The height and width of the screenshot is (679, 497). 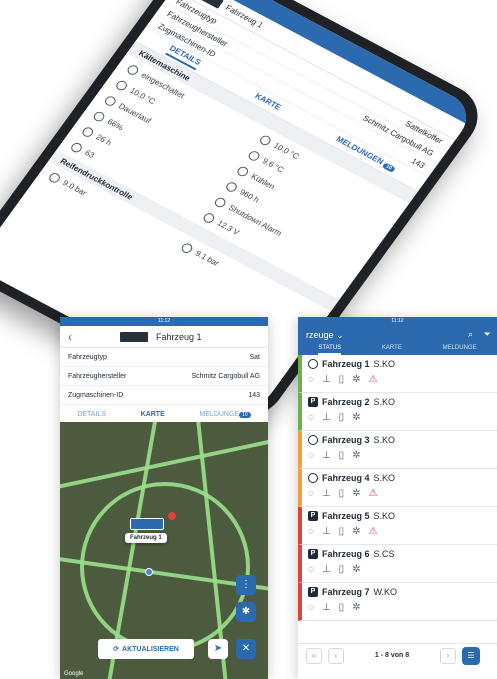 I want to click on vehicle-name: Fahrzeug 5, so click(x=346, y=516).